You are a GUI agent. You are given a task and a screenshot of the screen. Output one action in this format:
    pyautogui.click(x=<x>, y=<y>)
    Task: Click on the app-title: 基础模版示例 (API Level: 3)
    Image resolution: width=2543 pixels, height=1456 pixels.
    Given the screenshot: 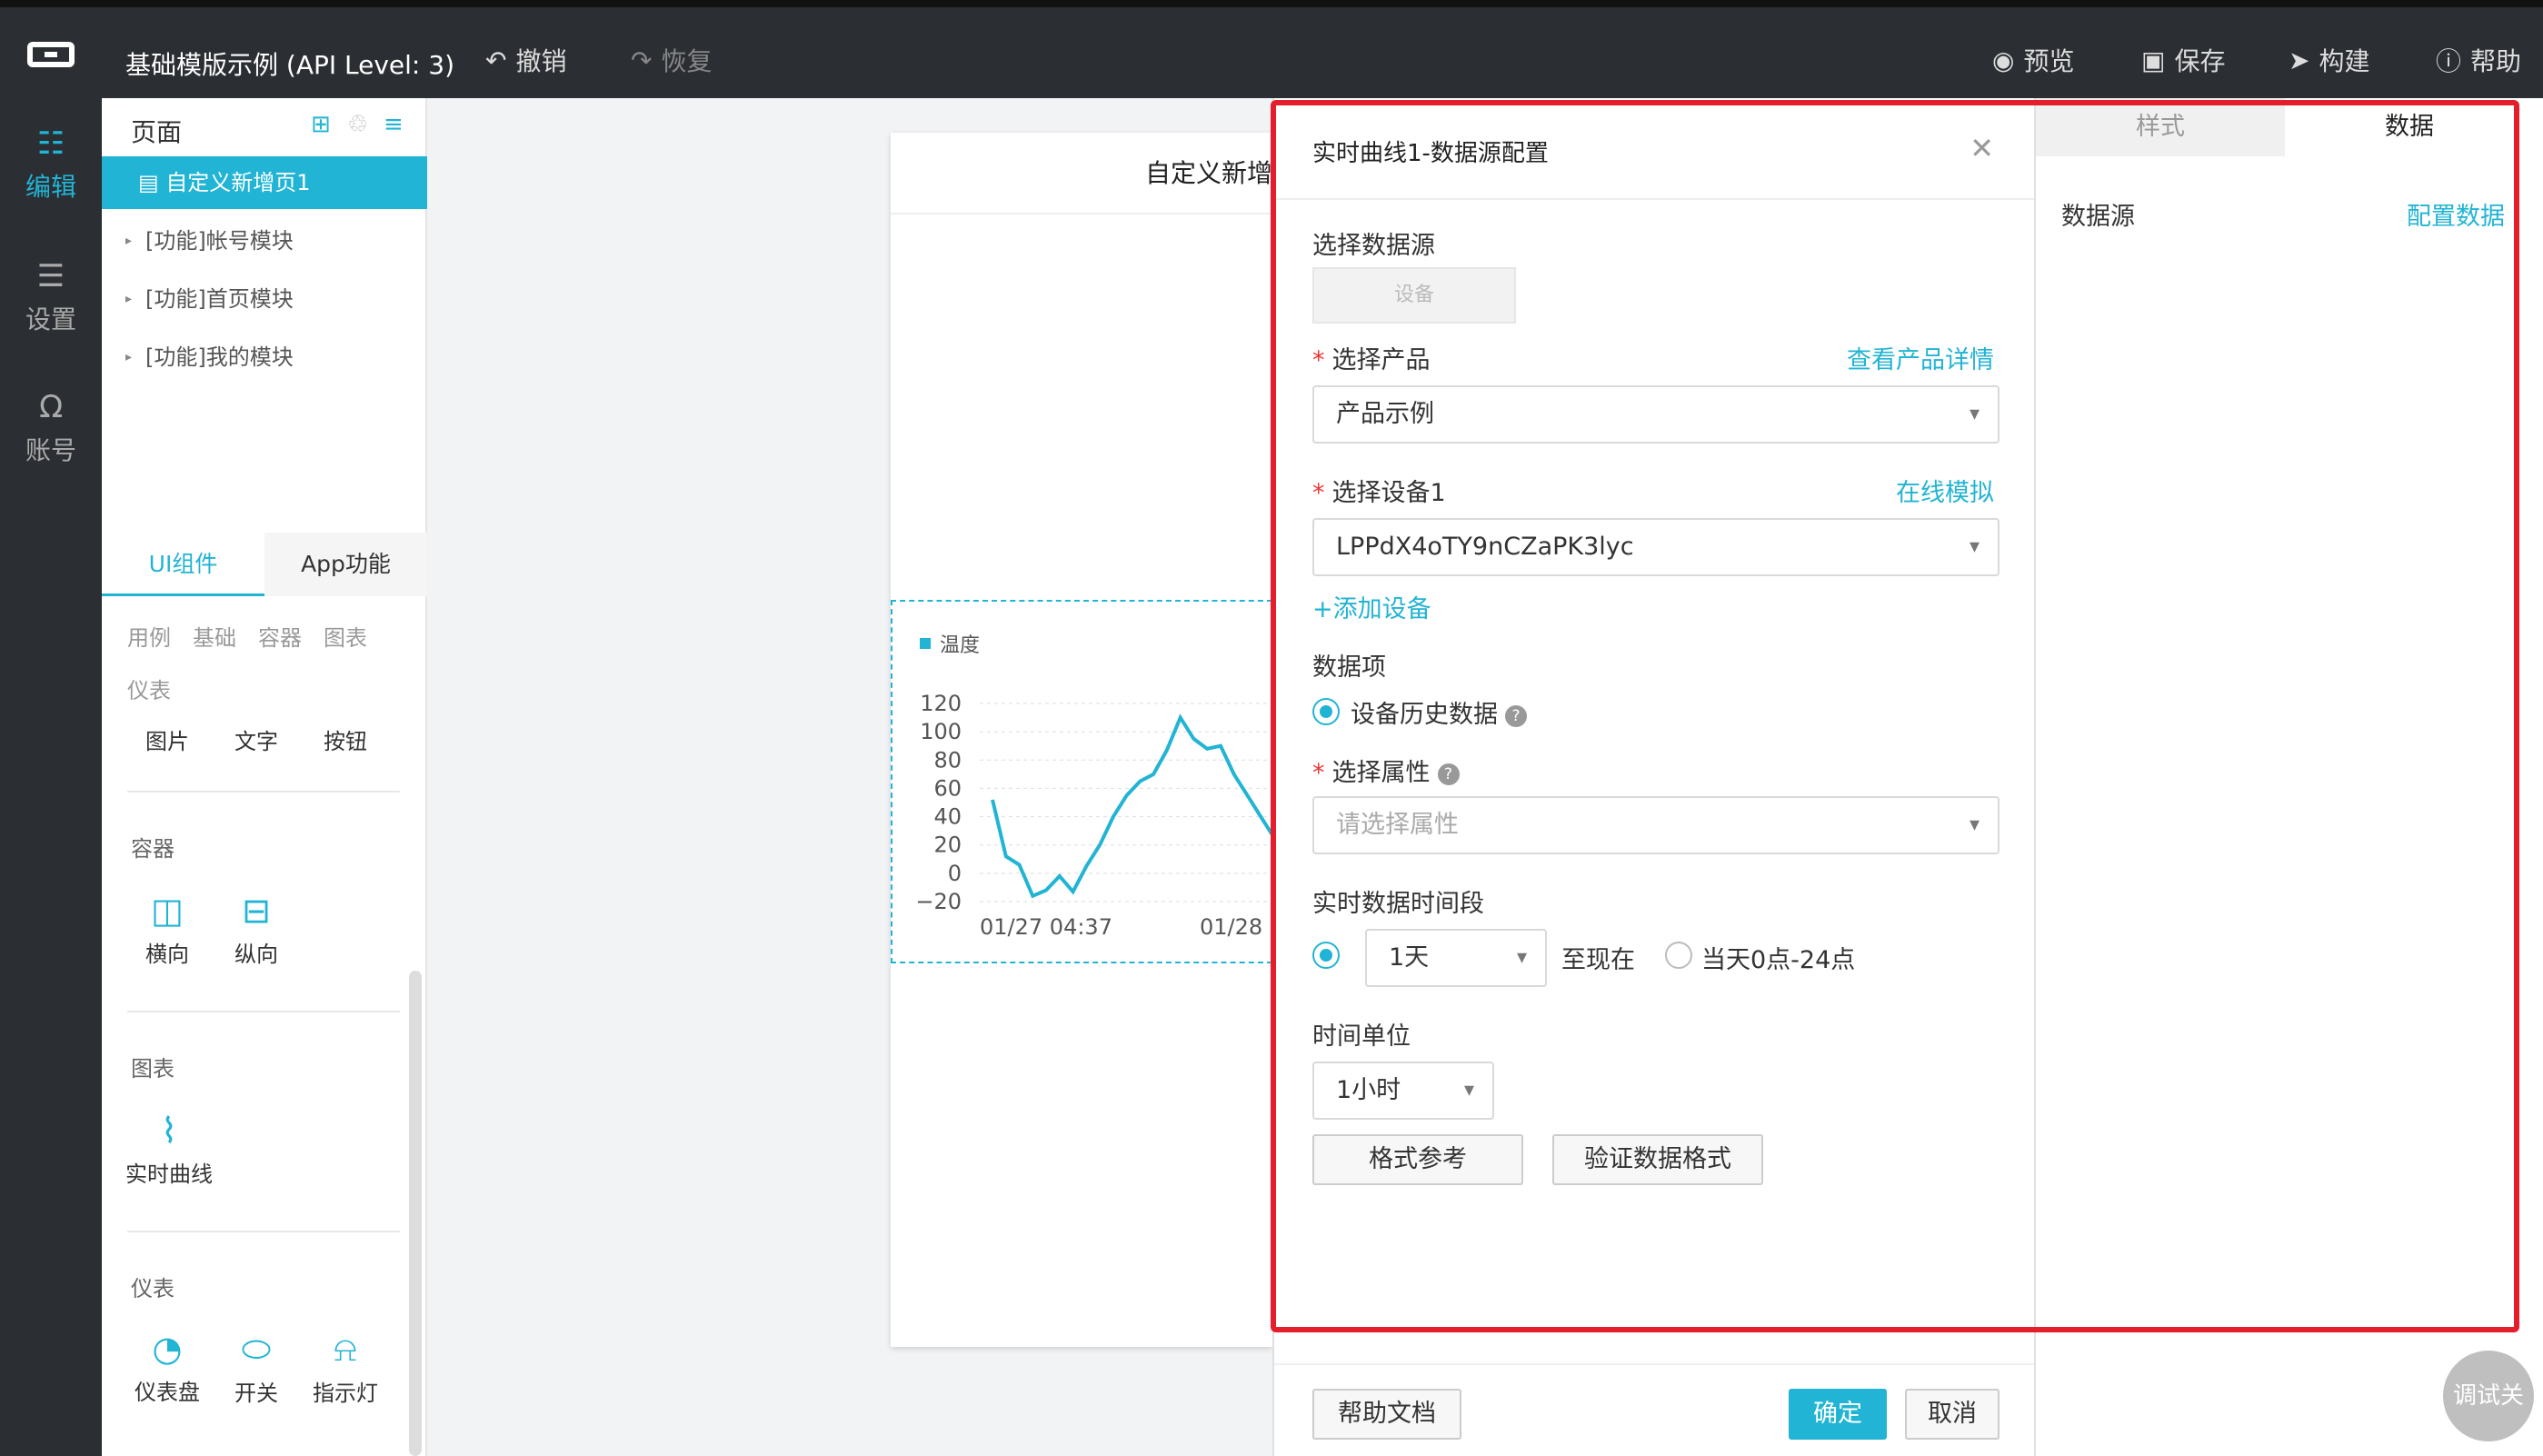 What is the action you would take?
    pyautogui.click(x=290, y=65)
    